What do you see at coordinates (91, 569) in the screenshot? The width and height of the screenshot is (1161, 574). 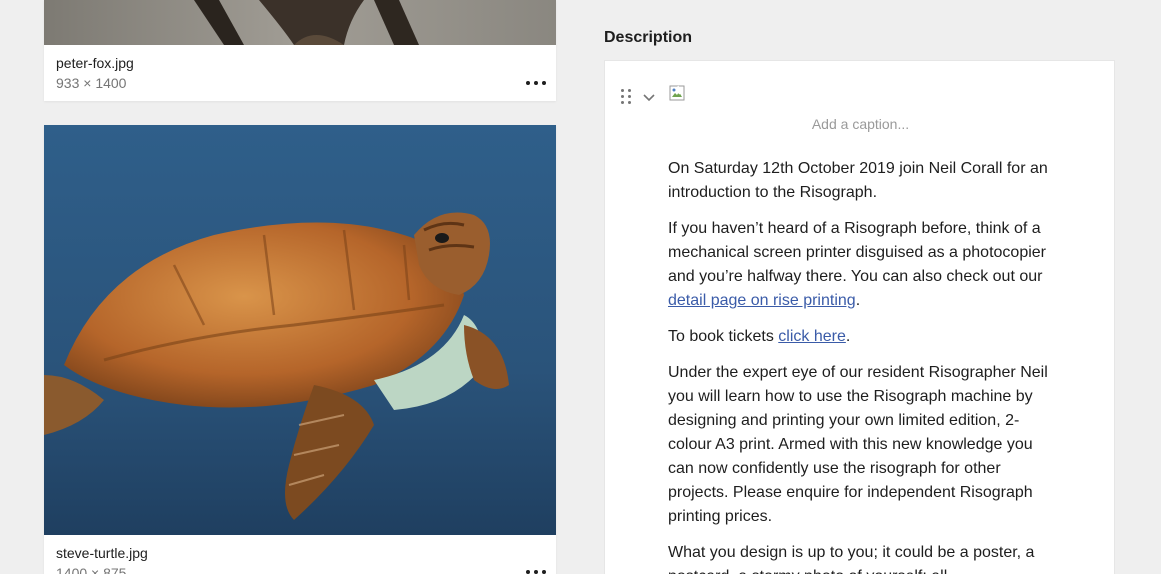 I see `media-dimensions: 1400 × 875` at bounding box center [91, 569].